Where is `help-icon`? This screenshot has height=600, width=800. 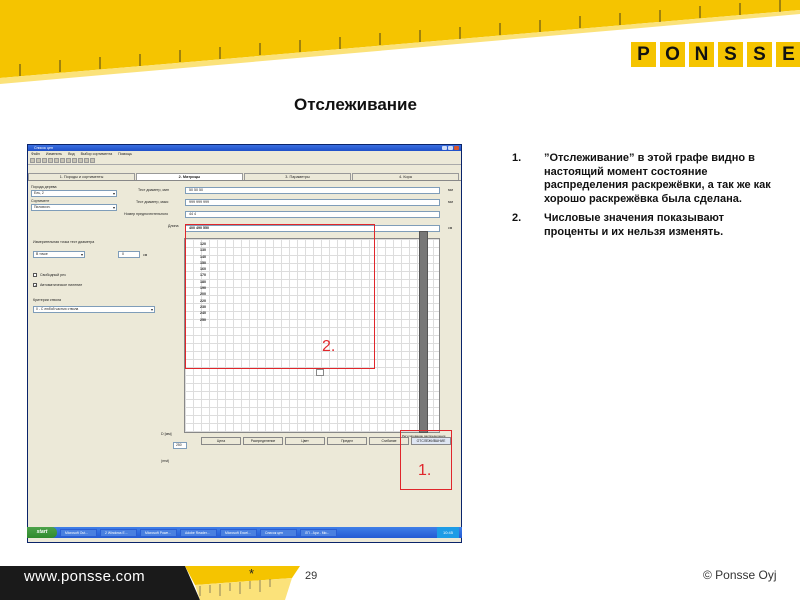
help-icon is located at coordinates (92, 160).